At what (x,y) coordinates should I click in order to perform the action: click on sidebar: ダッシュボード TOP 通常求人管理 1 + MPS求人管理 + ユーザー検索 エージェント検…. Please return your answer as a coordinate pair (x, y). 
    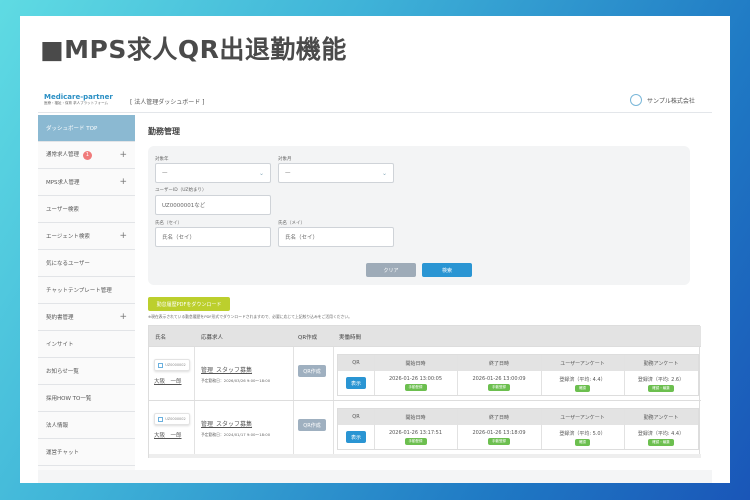
    Looking at the image, I should click on (86, 299).